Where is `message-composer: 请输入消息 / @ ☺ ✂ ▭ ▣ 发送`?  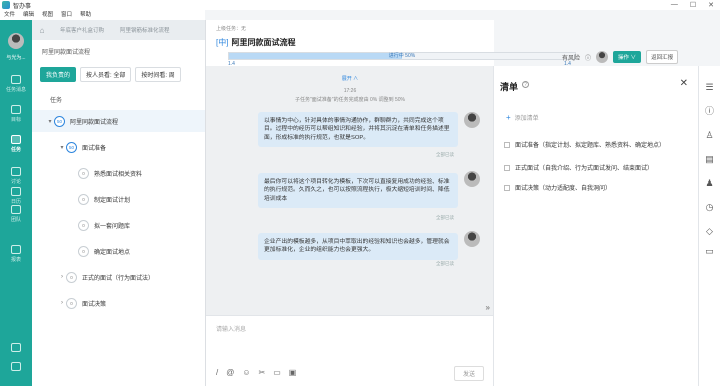 message-composer: 请输入消息 / @ ☺ ✂ ▭ ▣ 发送 is located at coordinates (350, 350).